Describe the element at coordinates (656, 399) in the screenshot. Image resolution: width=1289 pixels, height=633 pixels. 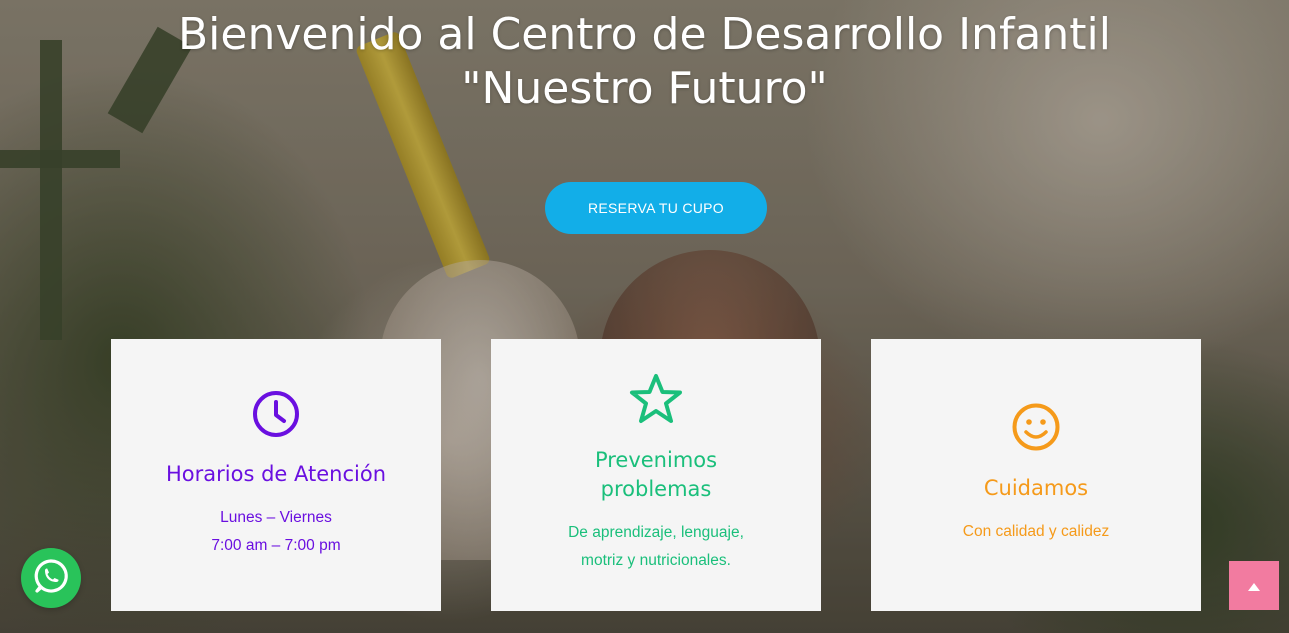
I see `star-icon` at that location.